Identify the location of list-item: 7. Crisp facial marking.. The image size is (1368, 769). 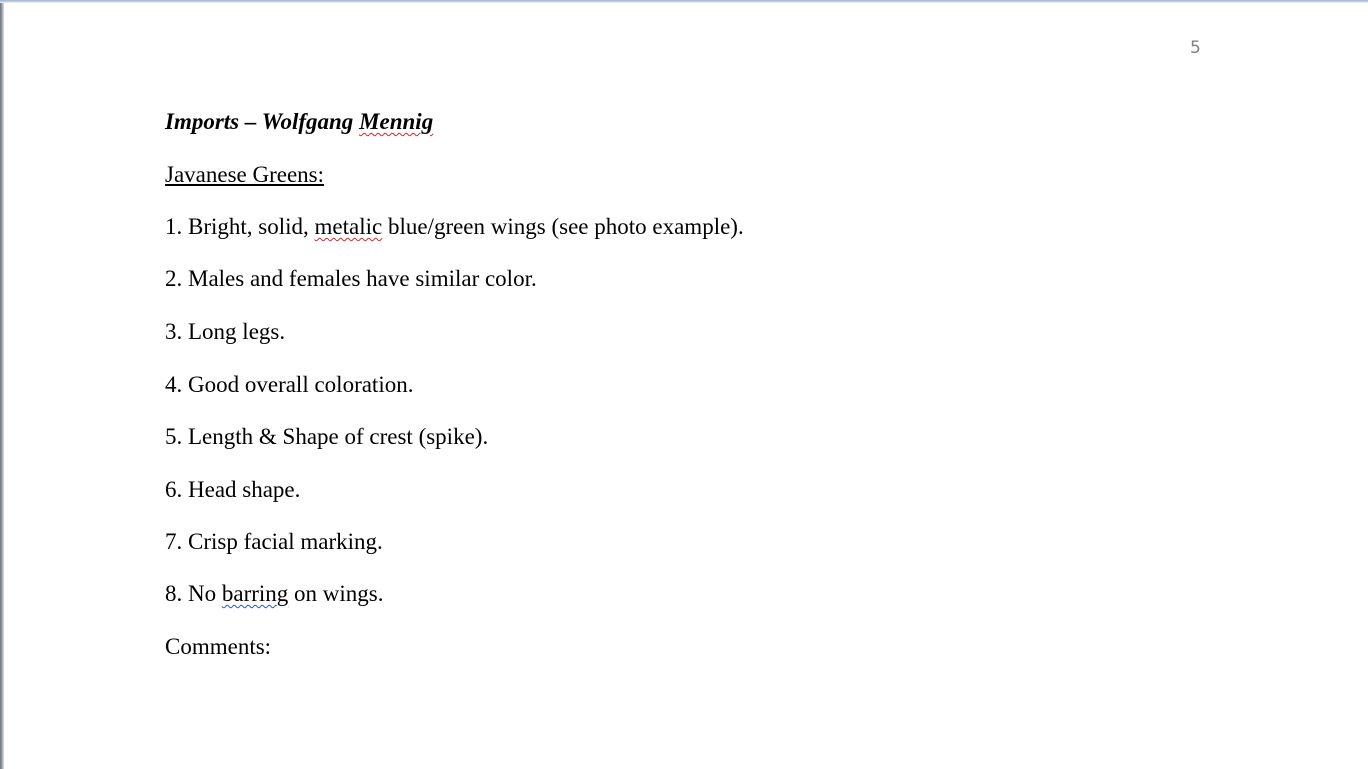
(274, 541).